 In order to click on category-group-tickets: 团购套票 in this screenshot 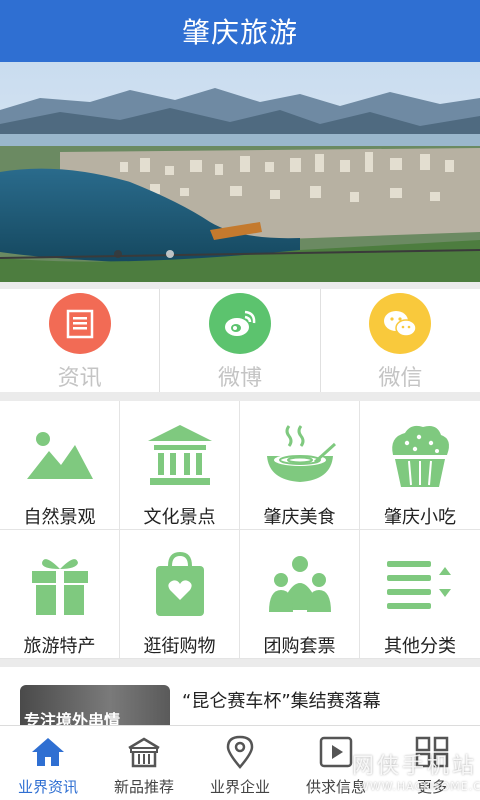, I will do `click(300, 594)`.